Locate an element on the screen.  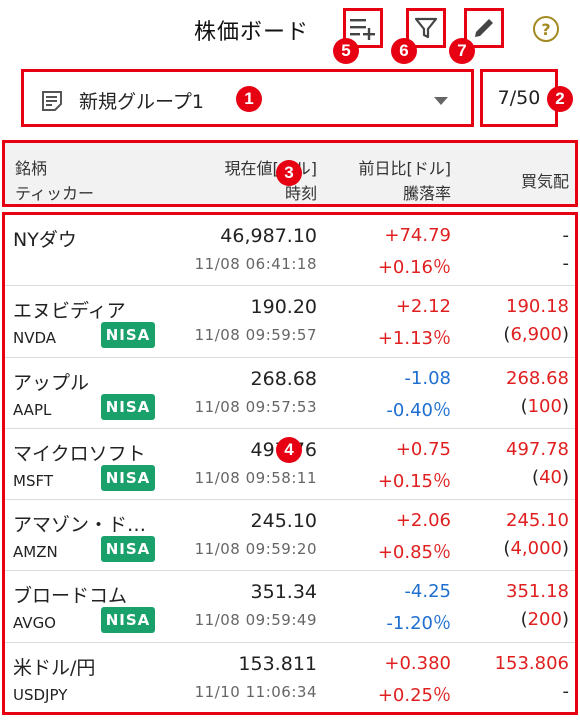
ticker: NVDA is located at coordinates (35, 338).